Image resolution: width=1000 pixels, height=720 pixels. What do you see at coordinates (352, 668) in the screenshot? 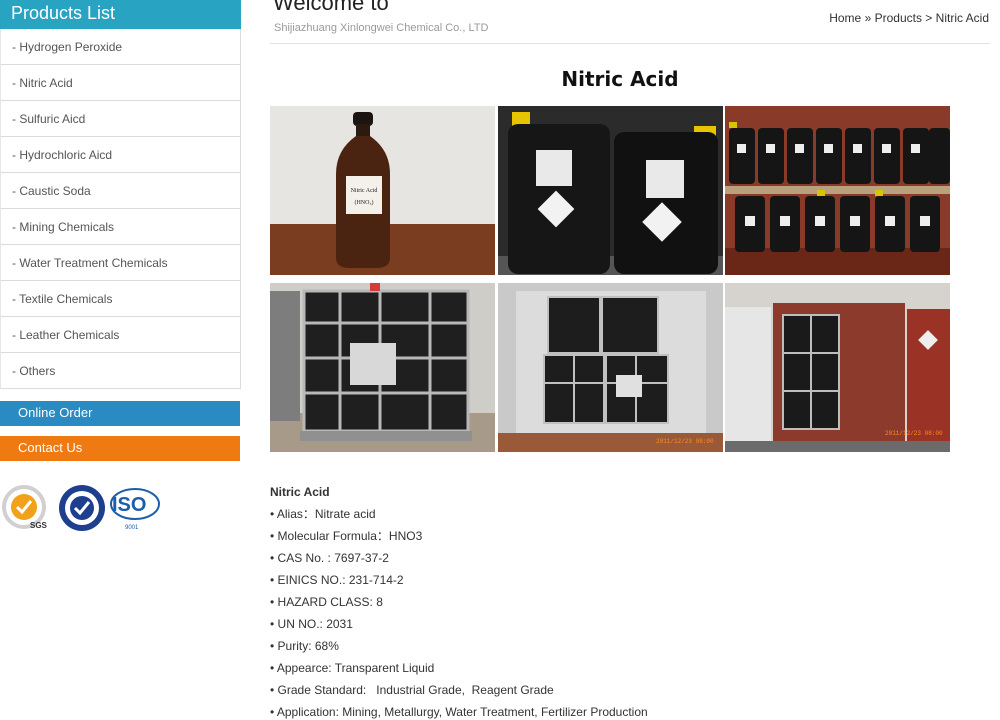
I see `spec-appearance: • Appearce: Transparent Liquid` at bounding box center [352, 668].